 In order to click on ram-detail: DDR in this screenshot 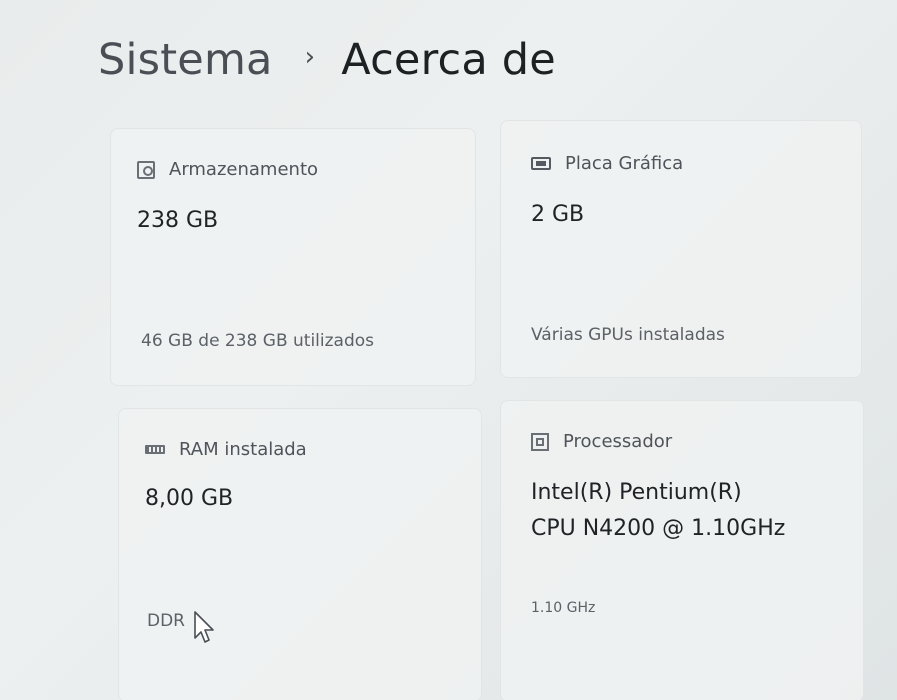, I will do `click(166, 621)`.